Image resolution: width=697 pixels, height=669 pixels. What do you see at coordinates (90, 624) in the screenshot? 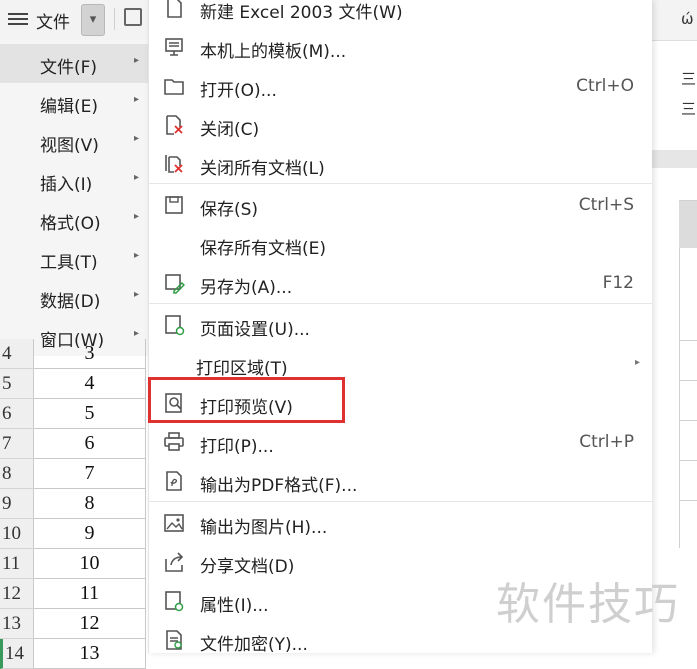
I see `table-cell: 12` at bounding box center [90, 624].